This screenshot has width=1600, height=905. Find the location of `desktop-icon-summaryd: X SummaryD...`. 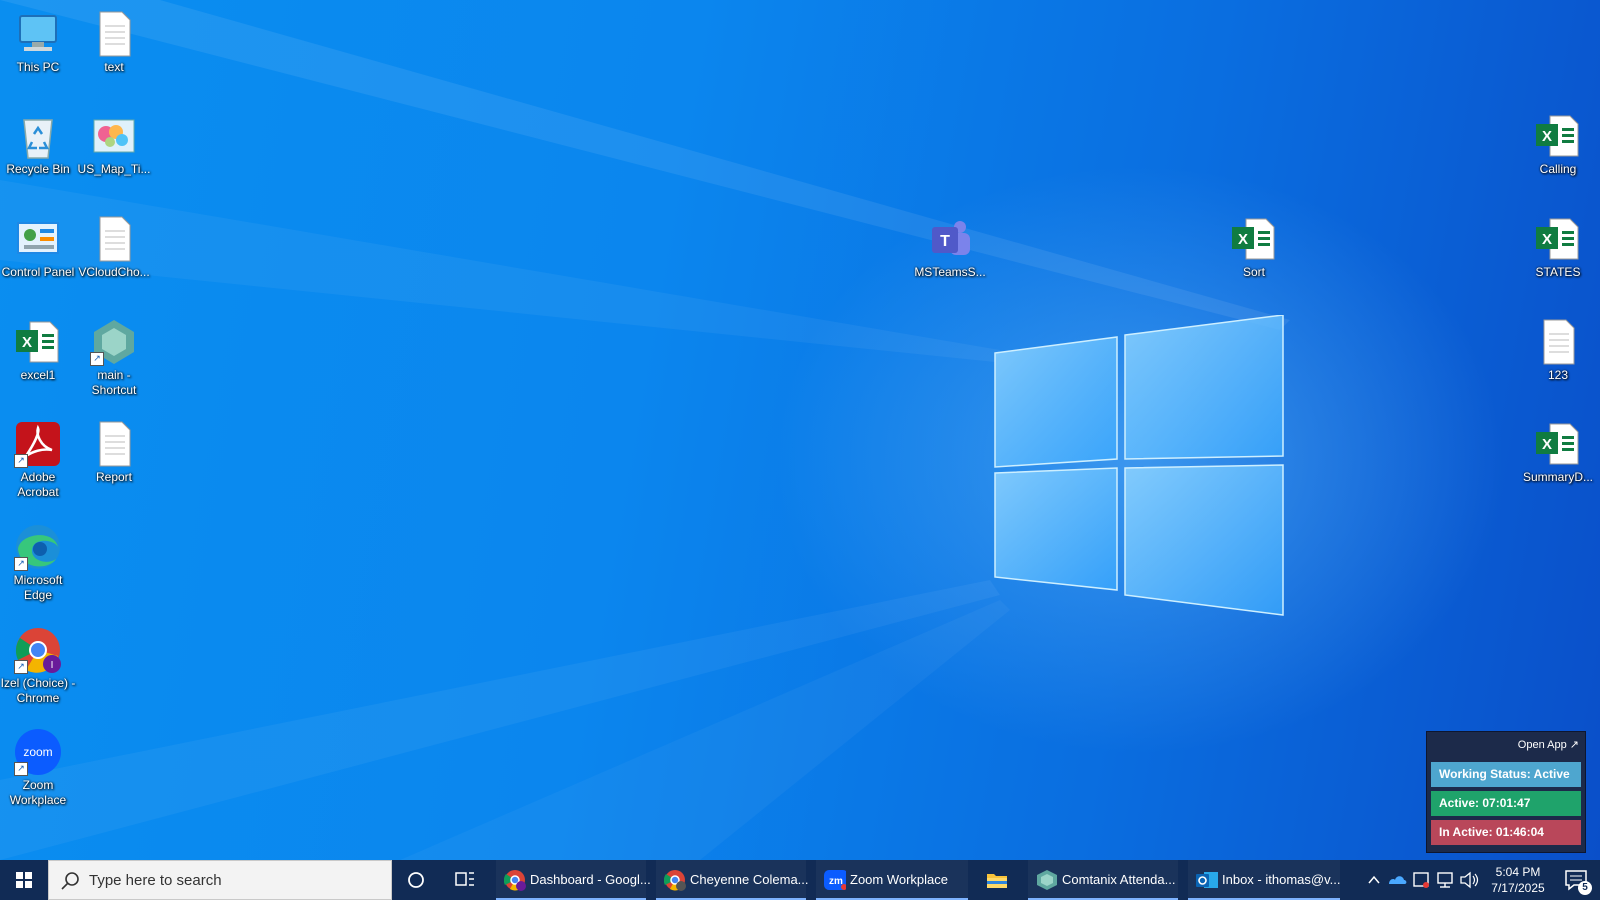

desktop-icon-summaryd: X SummaryD... is located at coordinates (1558, 452).